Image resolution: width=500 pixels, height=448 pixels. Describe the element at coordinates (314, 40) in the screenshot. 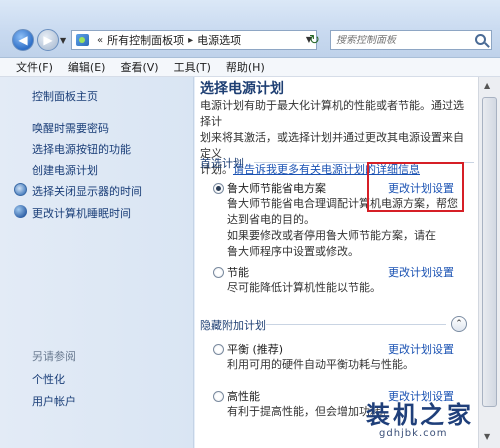

I see `refresh-icon: ↻` at that location.